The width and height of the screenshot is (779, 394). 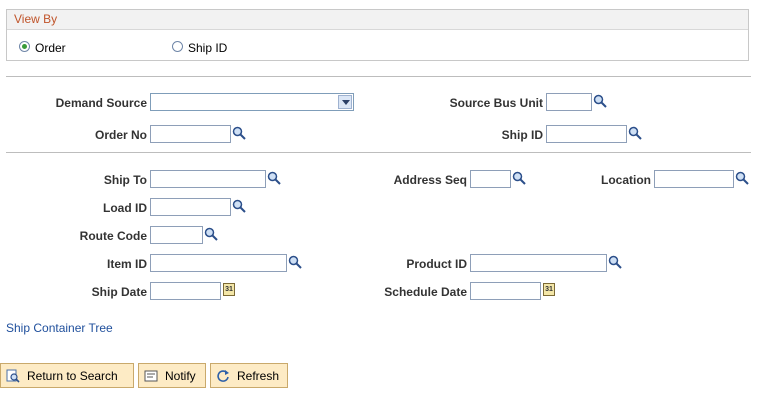 What do you see at coordinates (377, 35) in the screenshot?
I see `view-by-box: View By` at bounding box center [377, 35].